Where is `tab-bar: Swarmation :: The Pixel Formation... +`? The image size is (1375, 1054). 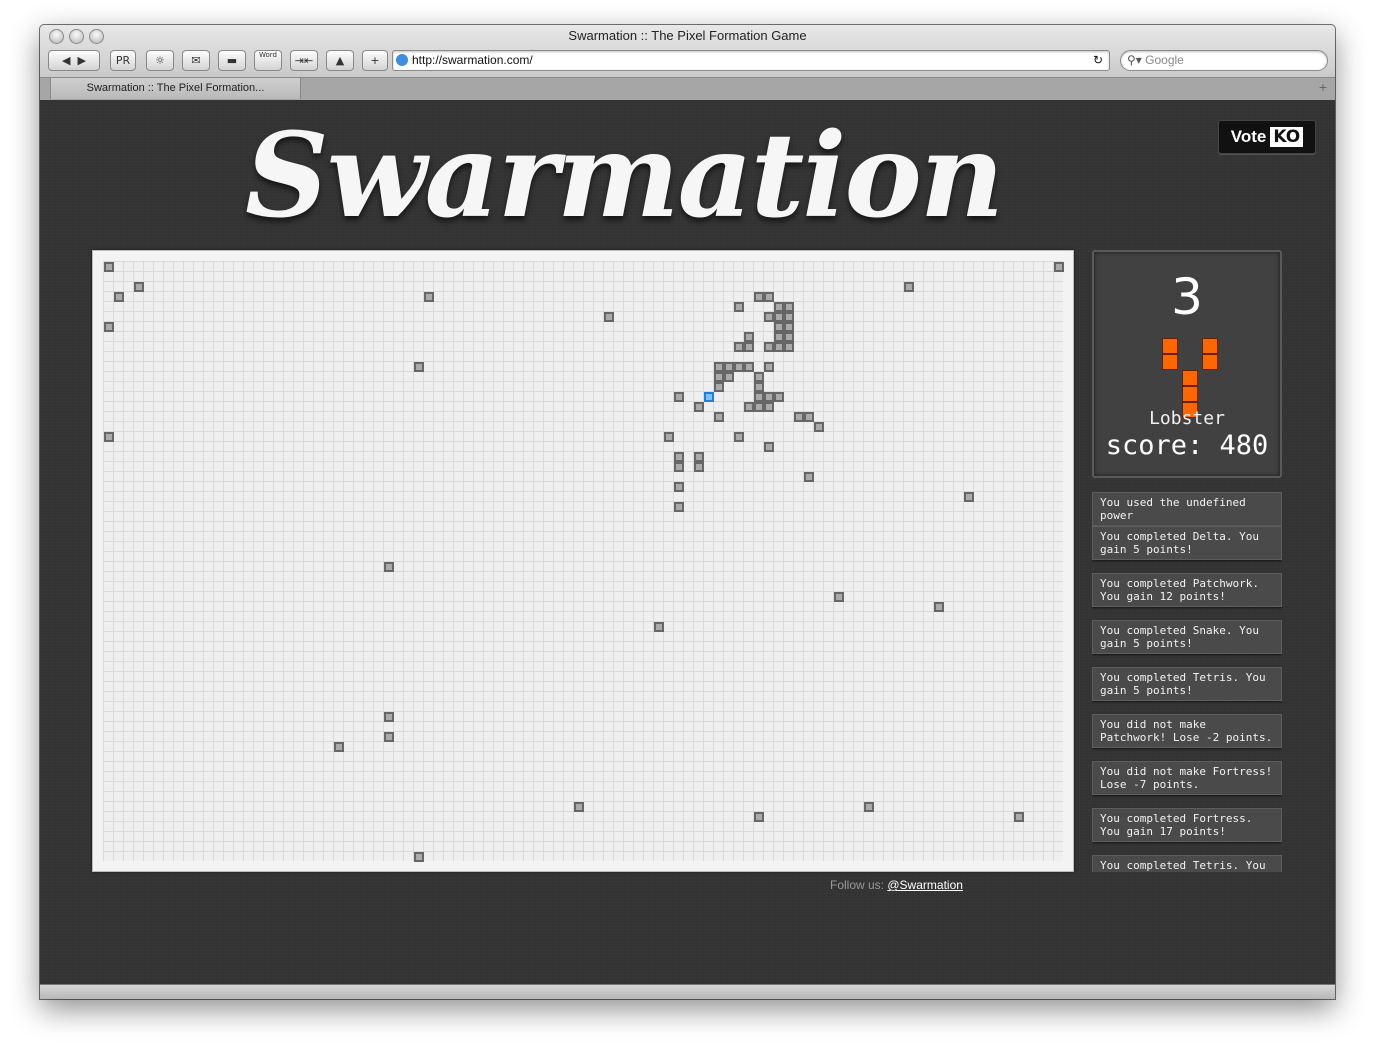
tab-bar: Swarmation :: The Pixel Formation... + is located at coordinates (687, 88).